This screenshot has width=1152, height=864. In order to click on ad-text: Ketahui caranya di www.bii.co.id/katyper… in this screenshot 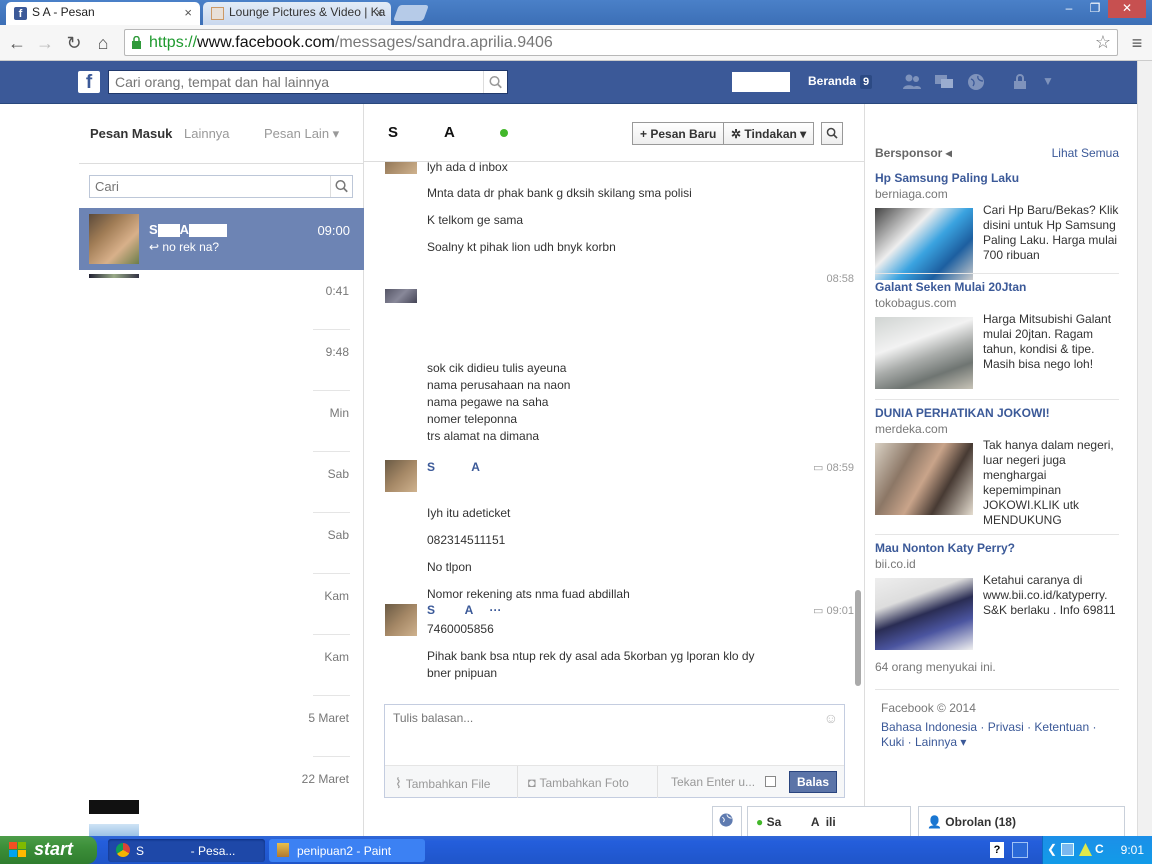, I will do `click(1049, 595)`.